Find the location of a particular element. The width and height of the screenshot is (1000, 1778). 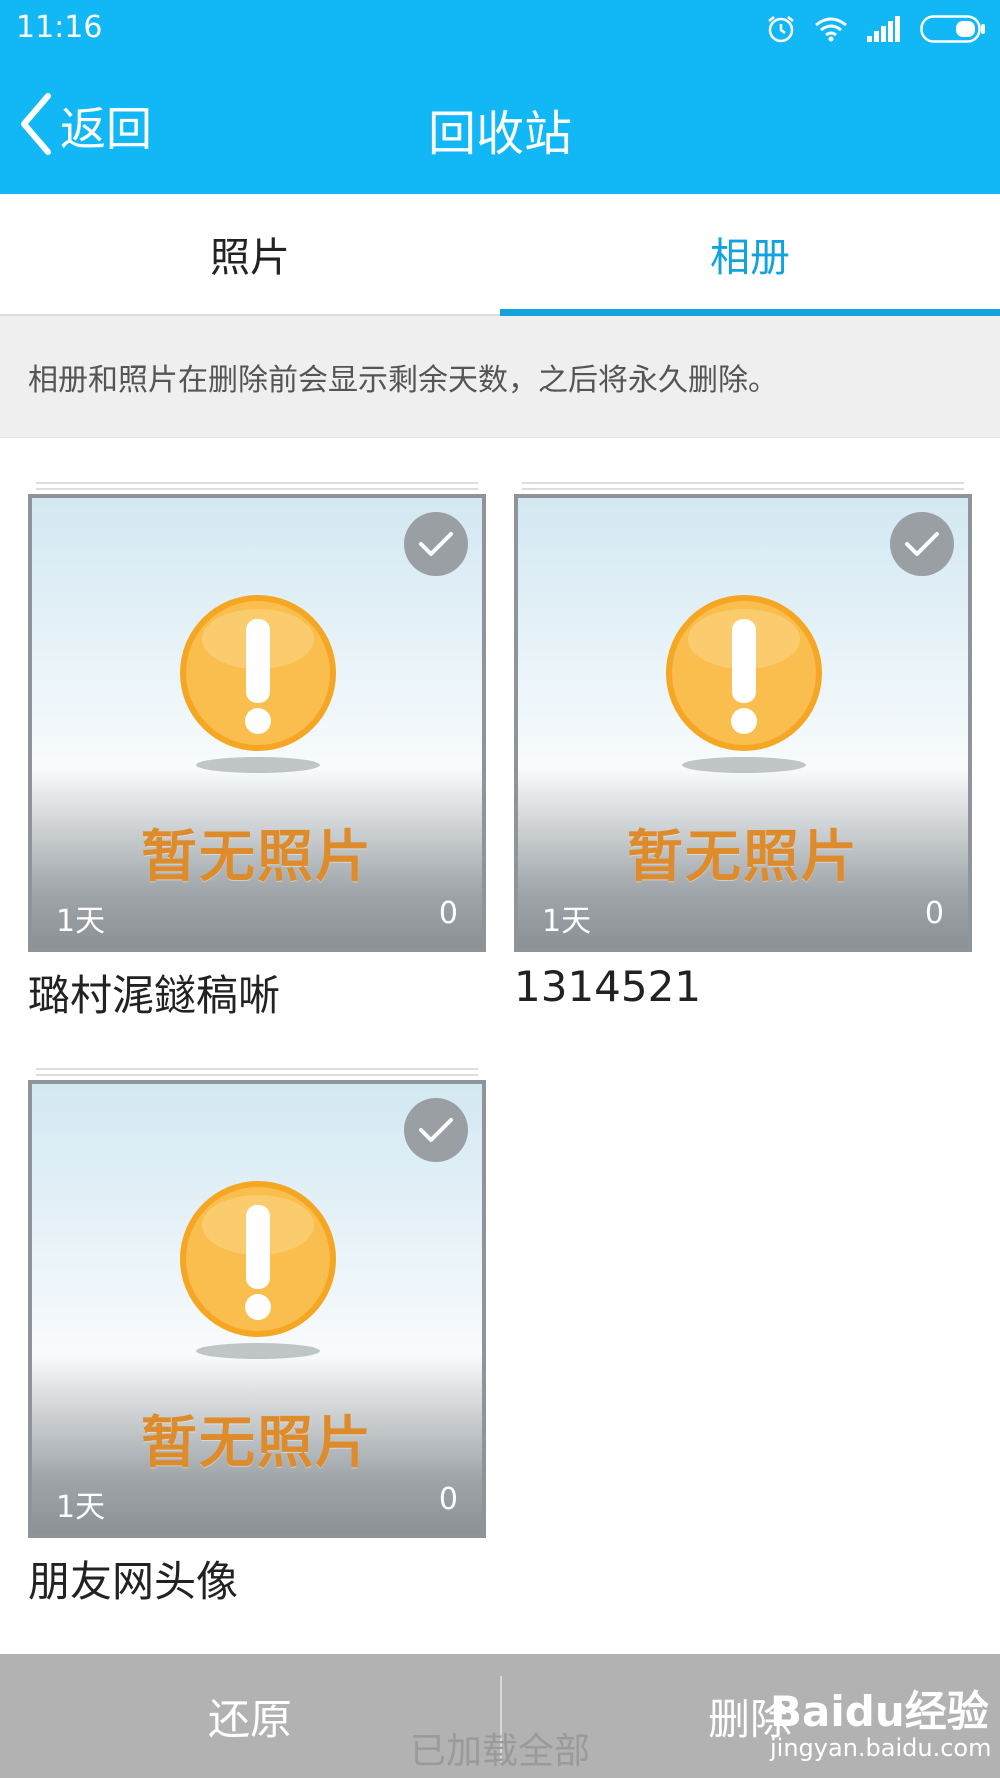

signal-icon is located at coordinates (884, 29).